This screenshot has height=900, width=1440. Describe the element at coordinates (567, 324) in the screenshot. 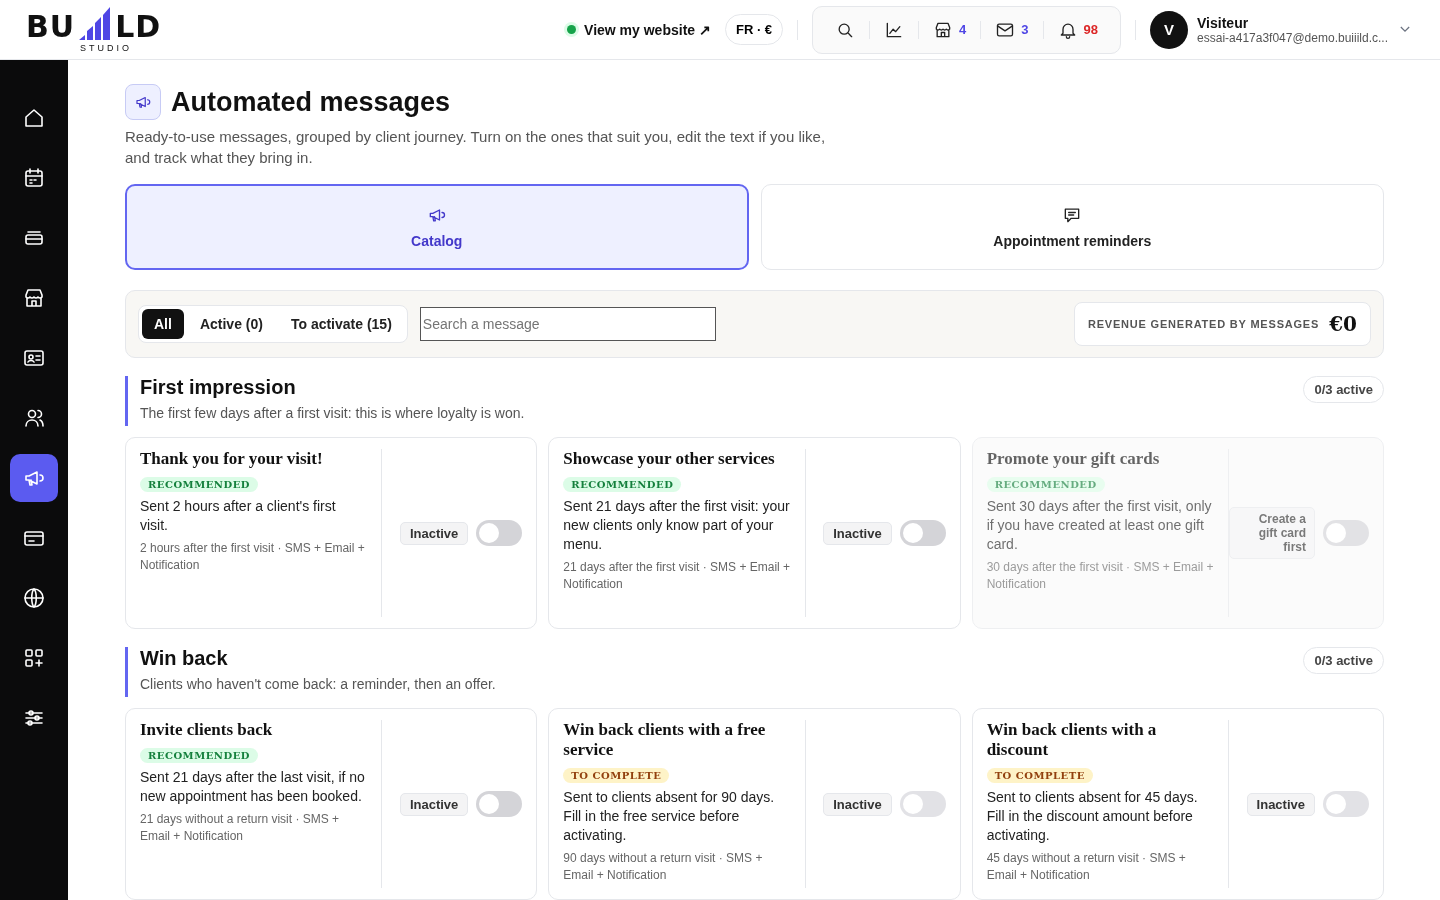

I see `search-field: Search a message` at that location.